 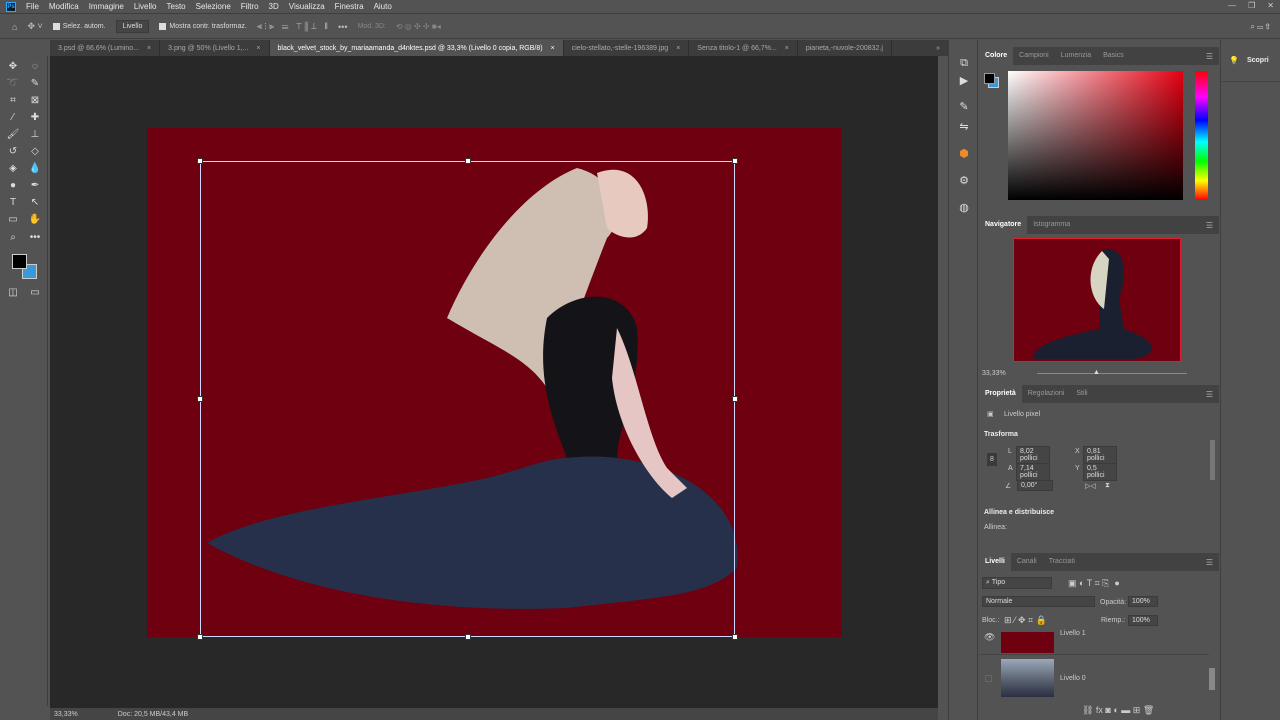 What do you see at coordinates (1000, 394) in the screenshot?
I see `tab-proprieta: Proprietà` at bounding box center [1000, 394].